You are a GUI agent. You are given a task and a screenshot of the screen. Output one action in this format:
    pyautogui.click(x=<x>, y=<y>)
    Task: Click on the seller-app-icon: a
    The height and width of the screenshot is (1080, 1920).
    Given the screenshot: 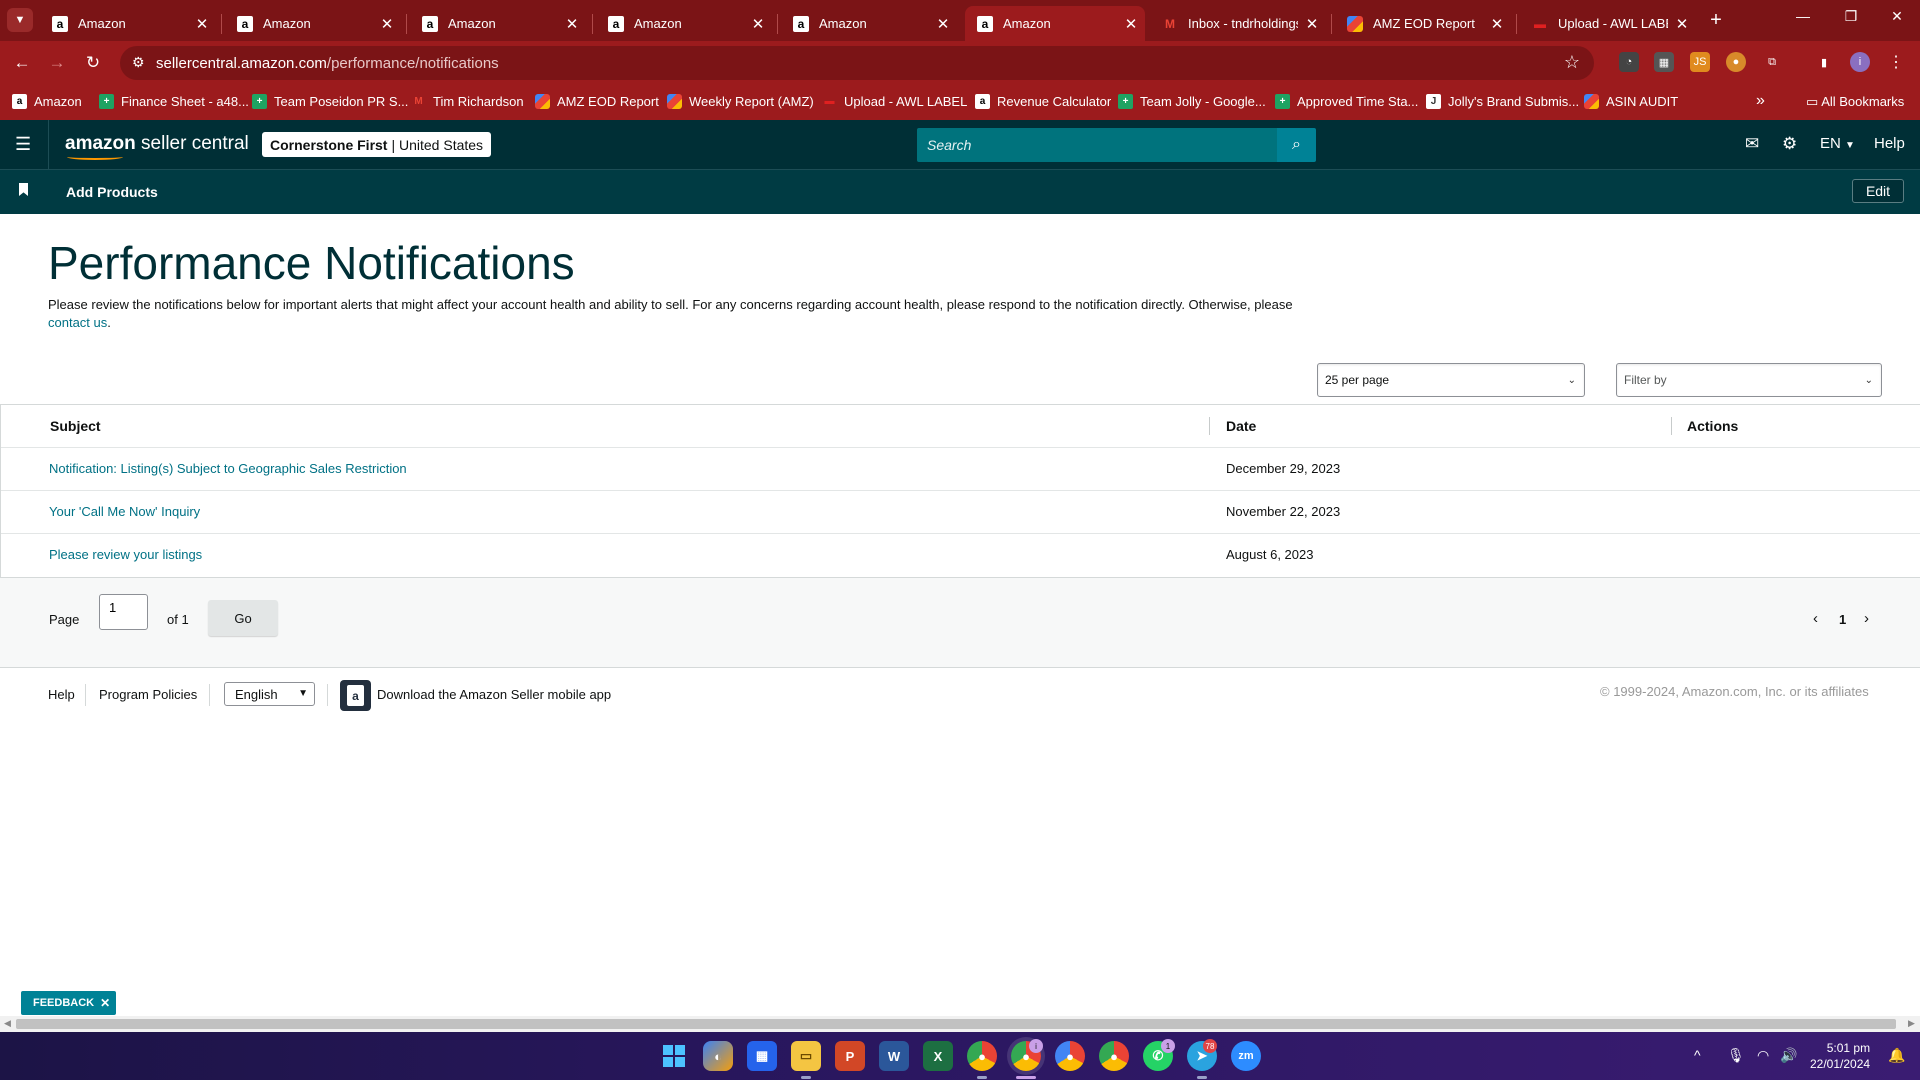 What is the action you would take?
    pyautogui.click(x=355, y=695)
    